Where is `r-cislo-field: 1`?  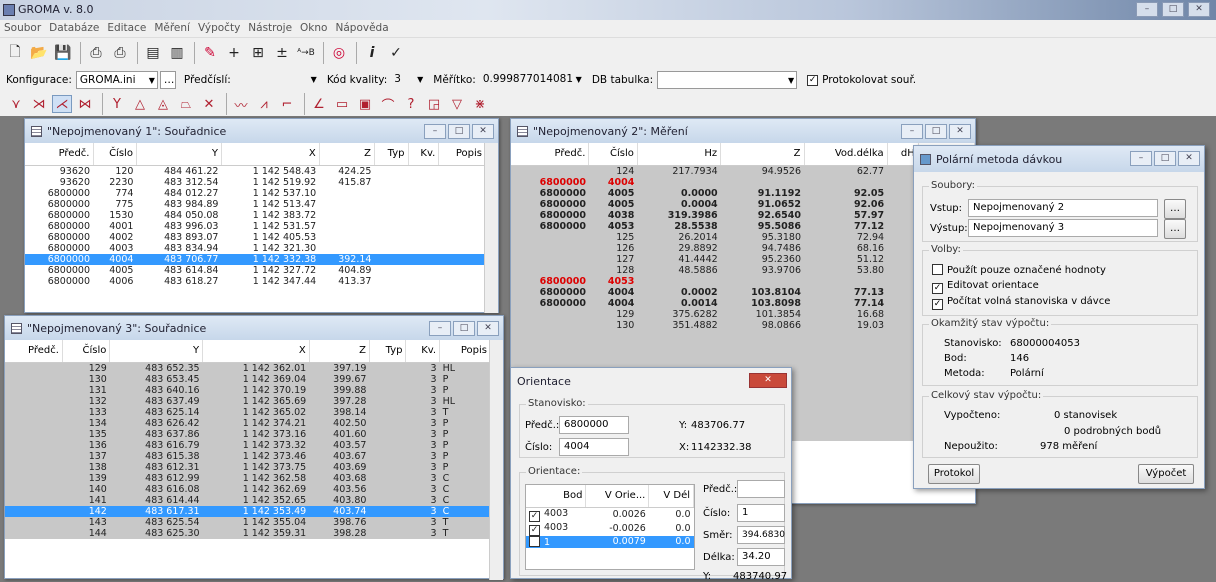 r-cislo-field: 1 is located at coordinates (761, 513).